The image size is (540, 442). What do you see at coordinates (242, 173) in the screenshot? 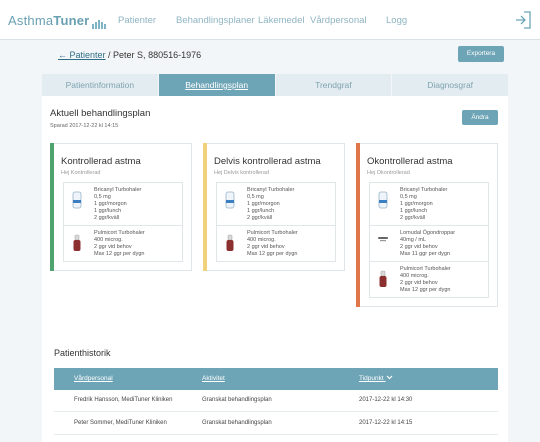
I see `level-subtitle: Hej Delvis kontrollerad` at bounding box center [242, 173].